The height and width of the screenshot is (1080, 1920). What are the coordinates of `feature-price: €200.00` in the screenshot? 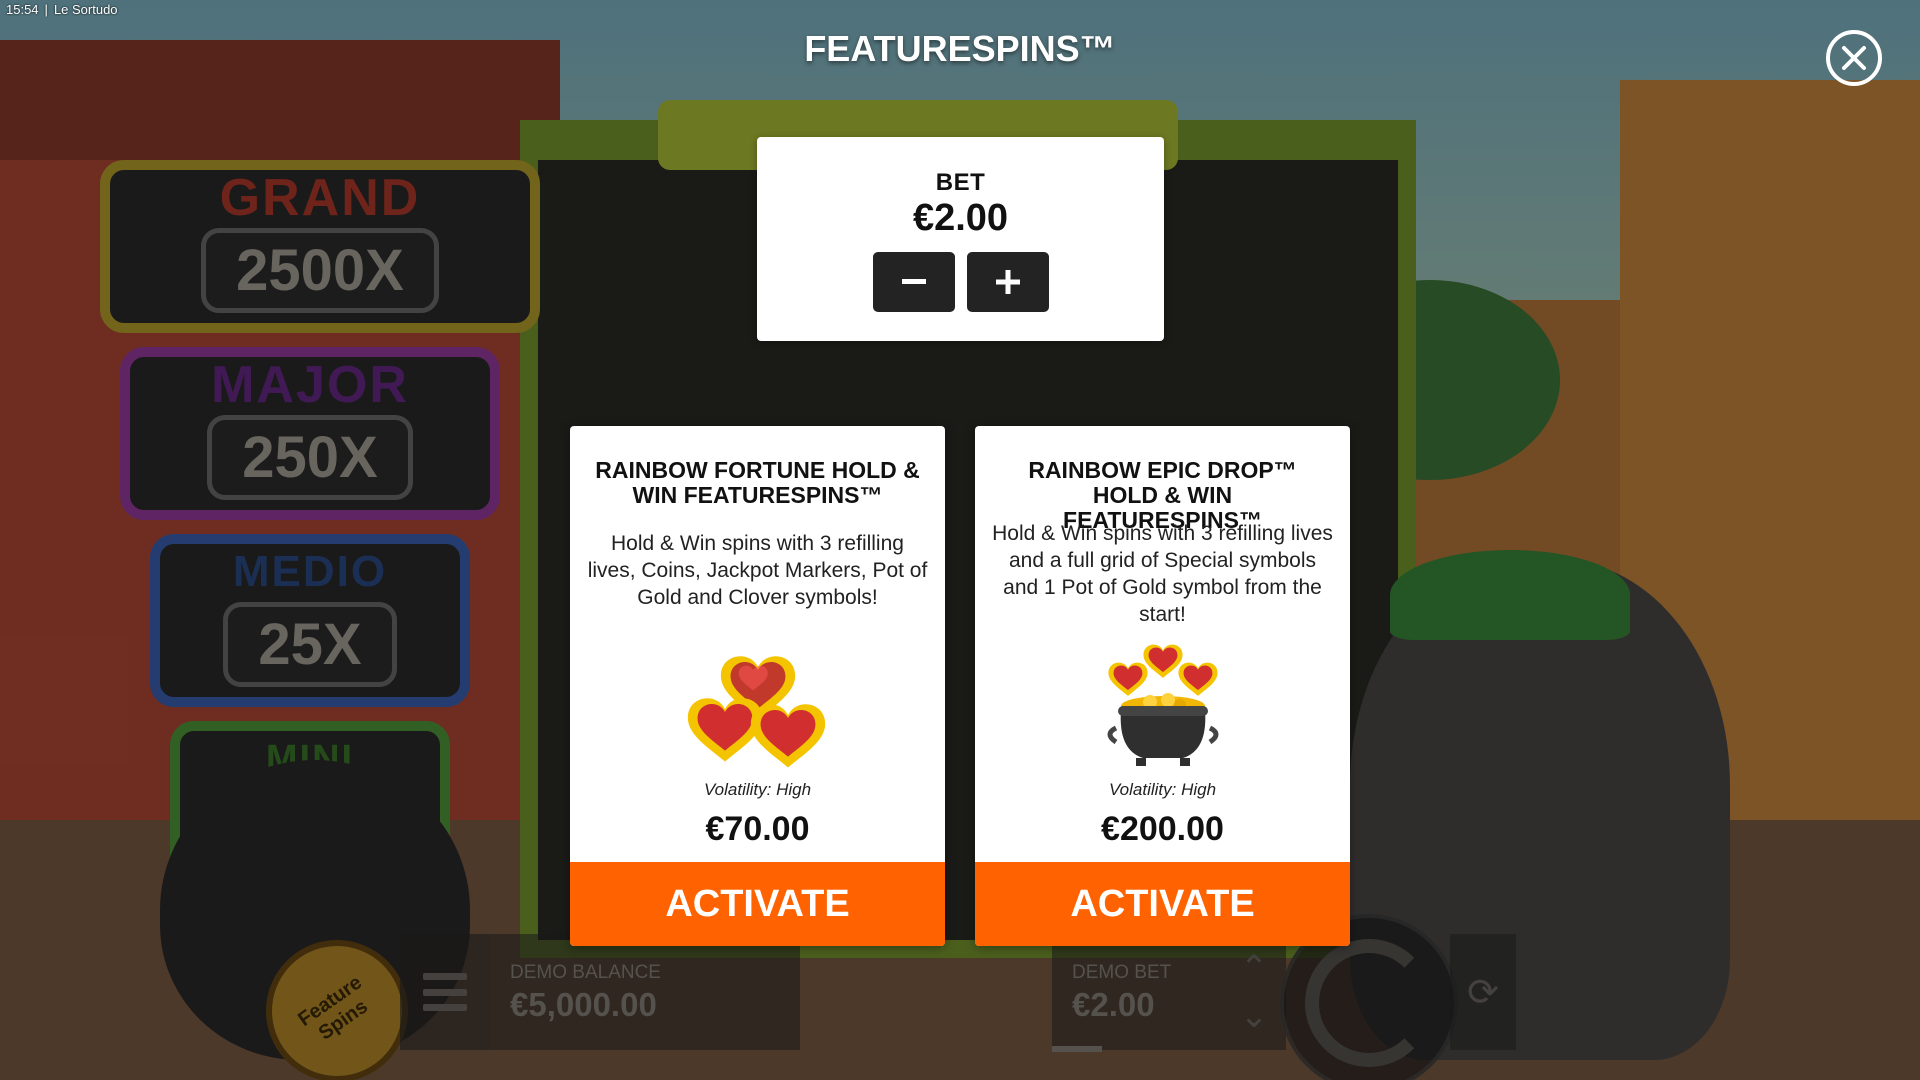 It's located at (1162, 829).